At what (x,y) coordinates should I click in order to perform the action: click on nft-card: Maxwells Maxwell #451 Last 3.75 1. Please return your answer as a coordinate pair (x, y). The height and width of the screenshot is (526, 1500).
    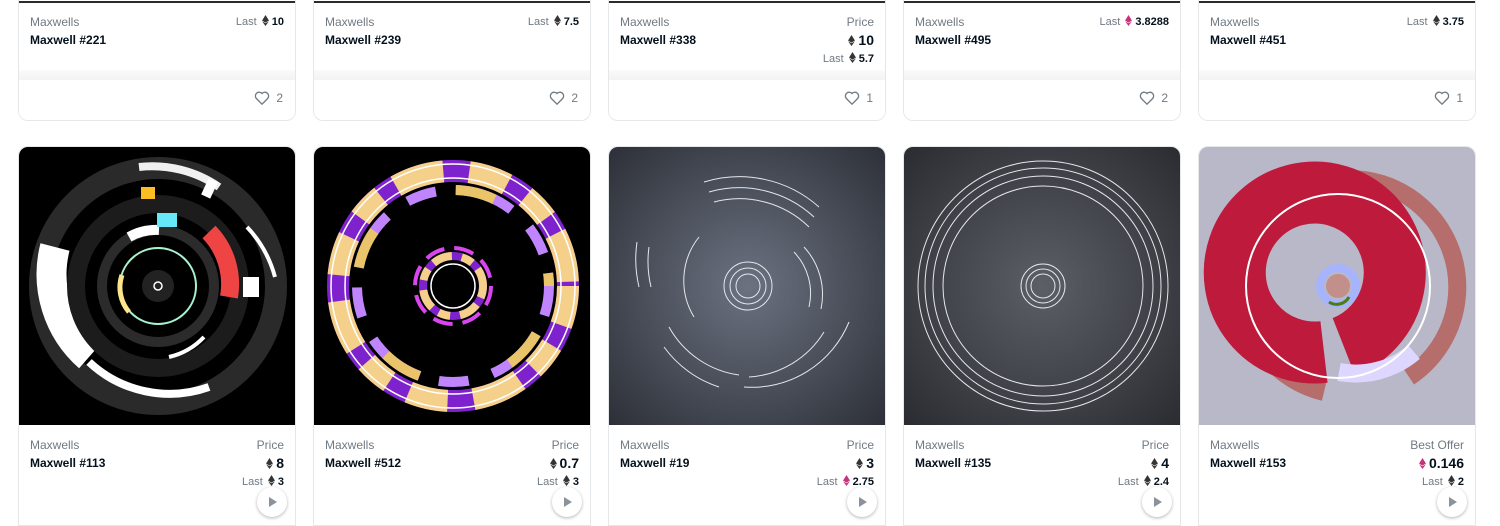
    Looking at the image, I should click on (1337, 60).